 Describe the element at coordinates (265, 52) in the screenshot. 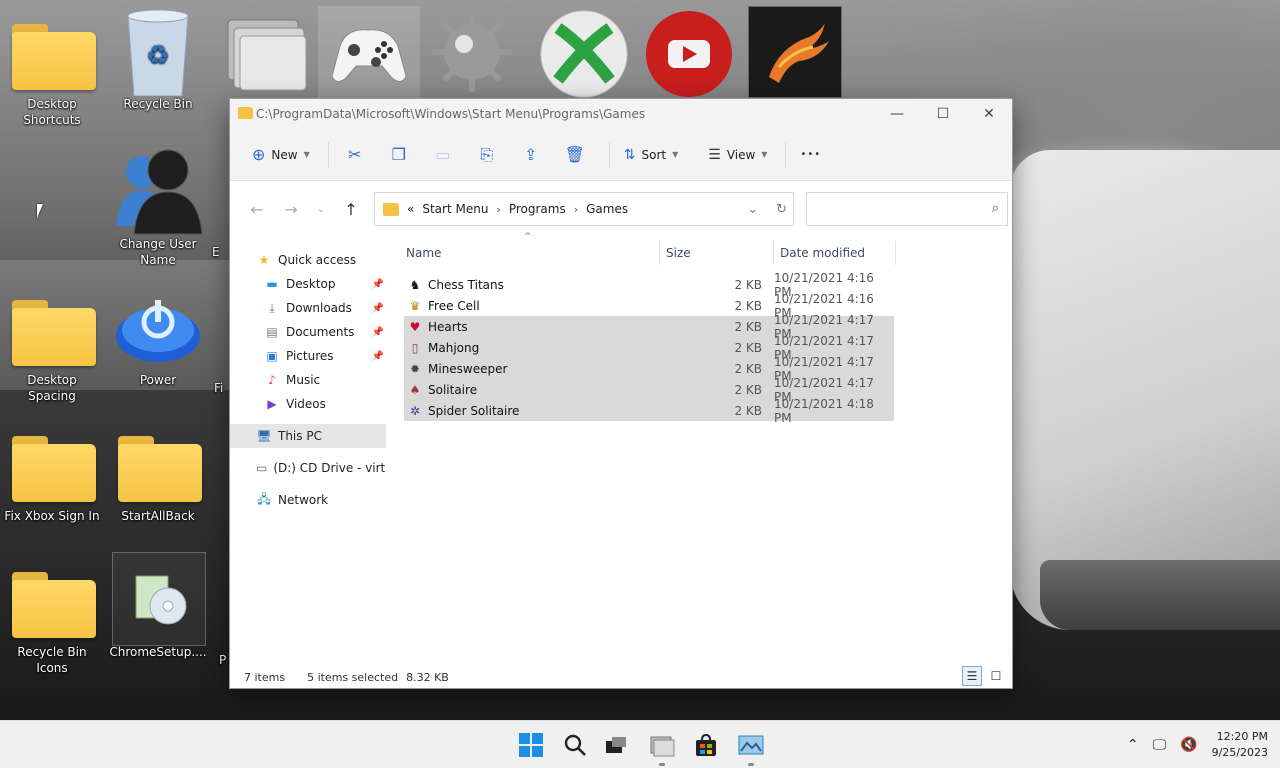

I see `folders-shortcut-icon` at that location.